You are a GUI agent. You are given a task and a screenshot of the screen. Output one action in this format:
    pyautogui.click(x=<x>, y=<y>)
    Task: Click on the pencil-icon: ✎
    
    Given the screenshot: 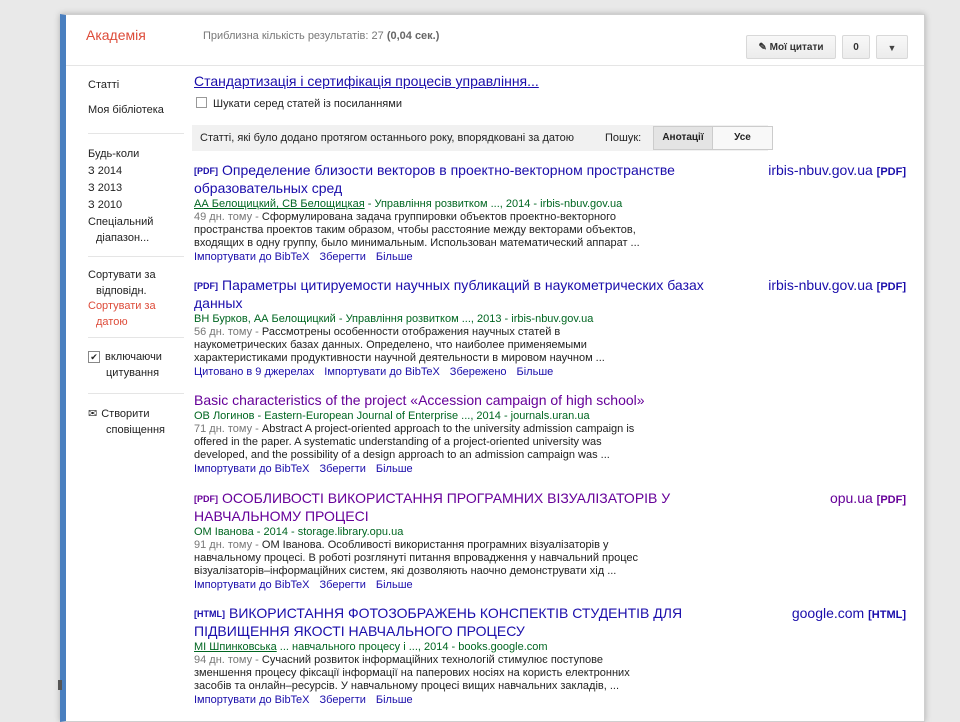 What is the action you would take?
    pyautogui.click(x=762, y=47)
    